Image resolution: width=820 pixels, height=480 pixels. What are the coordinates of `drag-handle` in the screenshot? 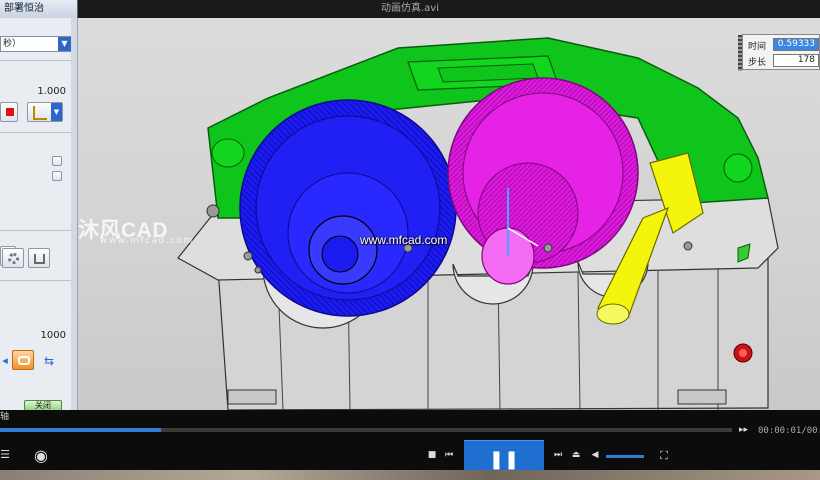 It's located at (740, 53).